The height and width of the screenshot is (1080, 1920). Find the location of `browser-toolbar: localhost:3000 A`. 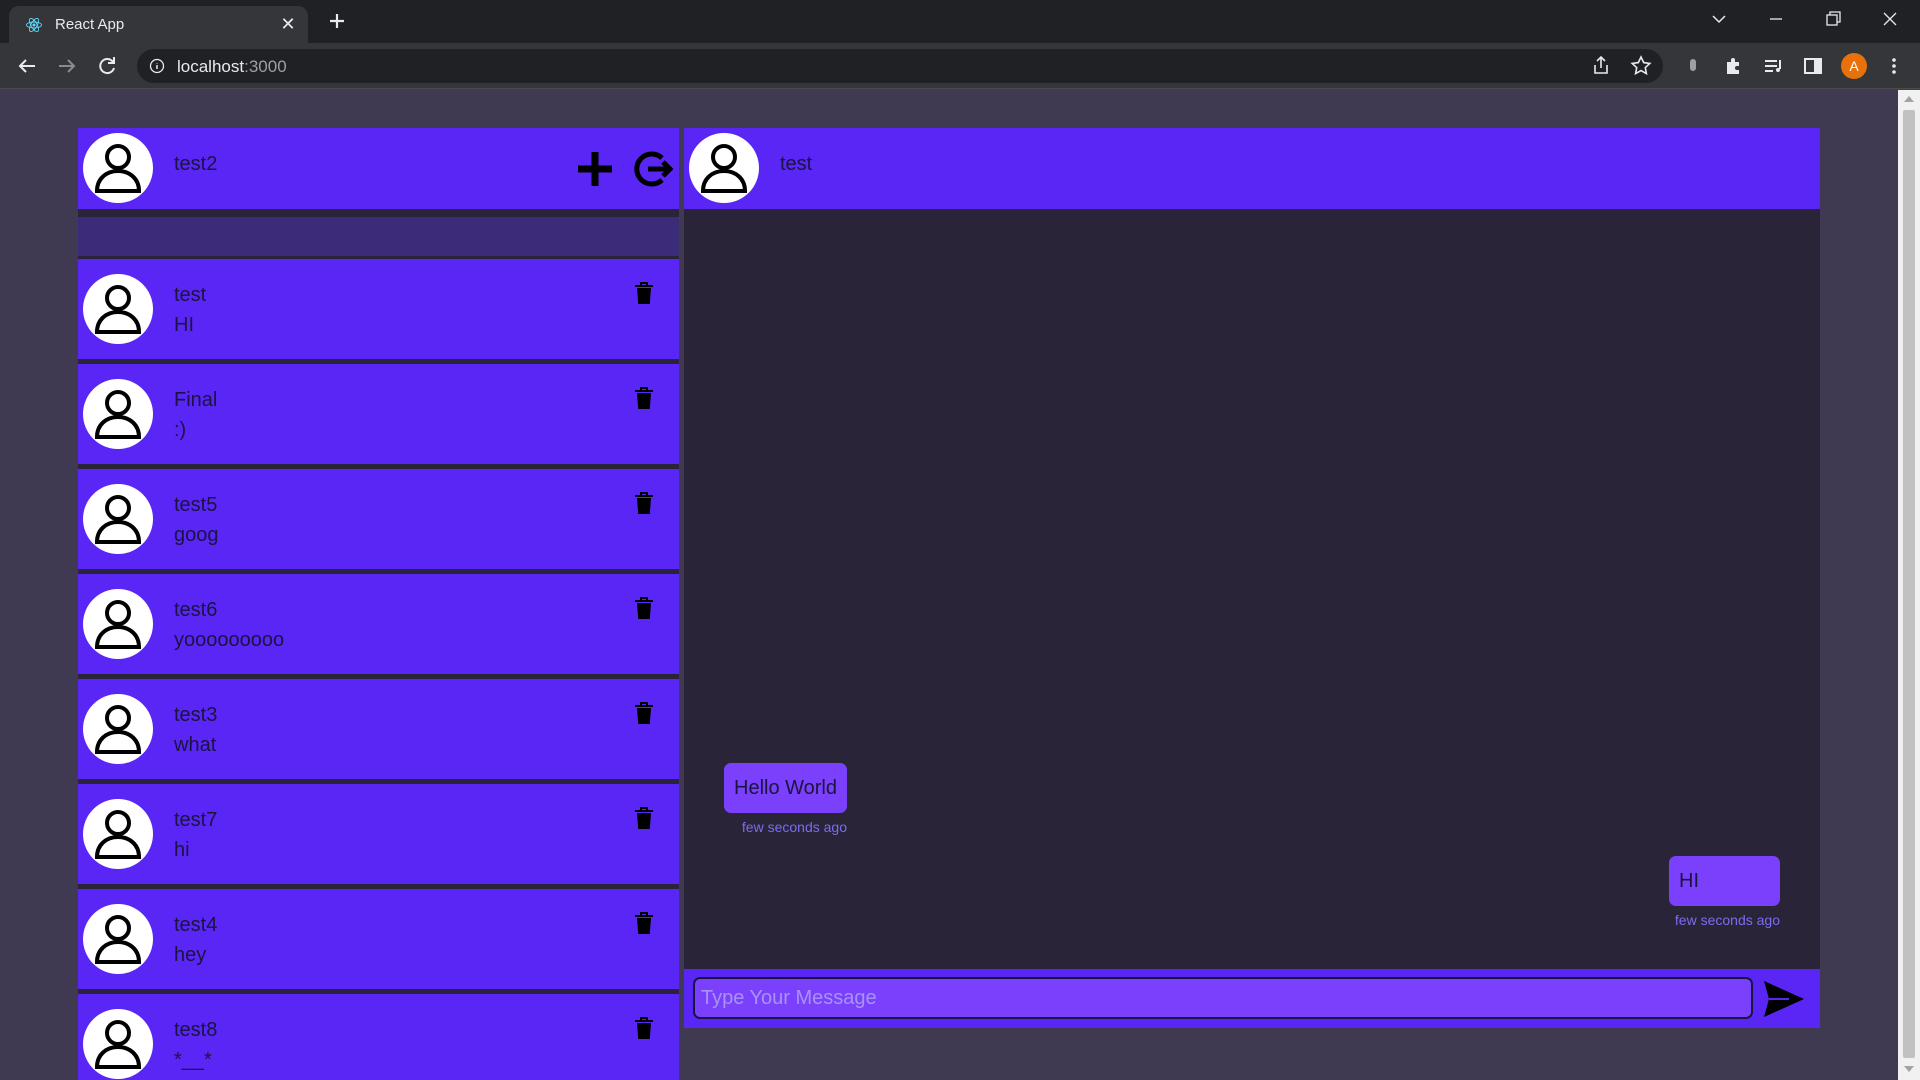

browser-toolbar: localhost:3000 A is located at coordinates (960, 66).